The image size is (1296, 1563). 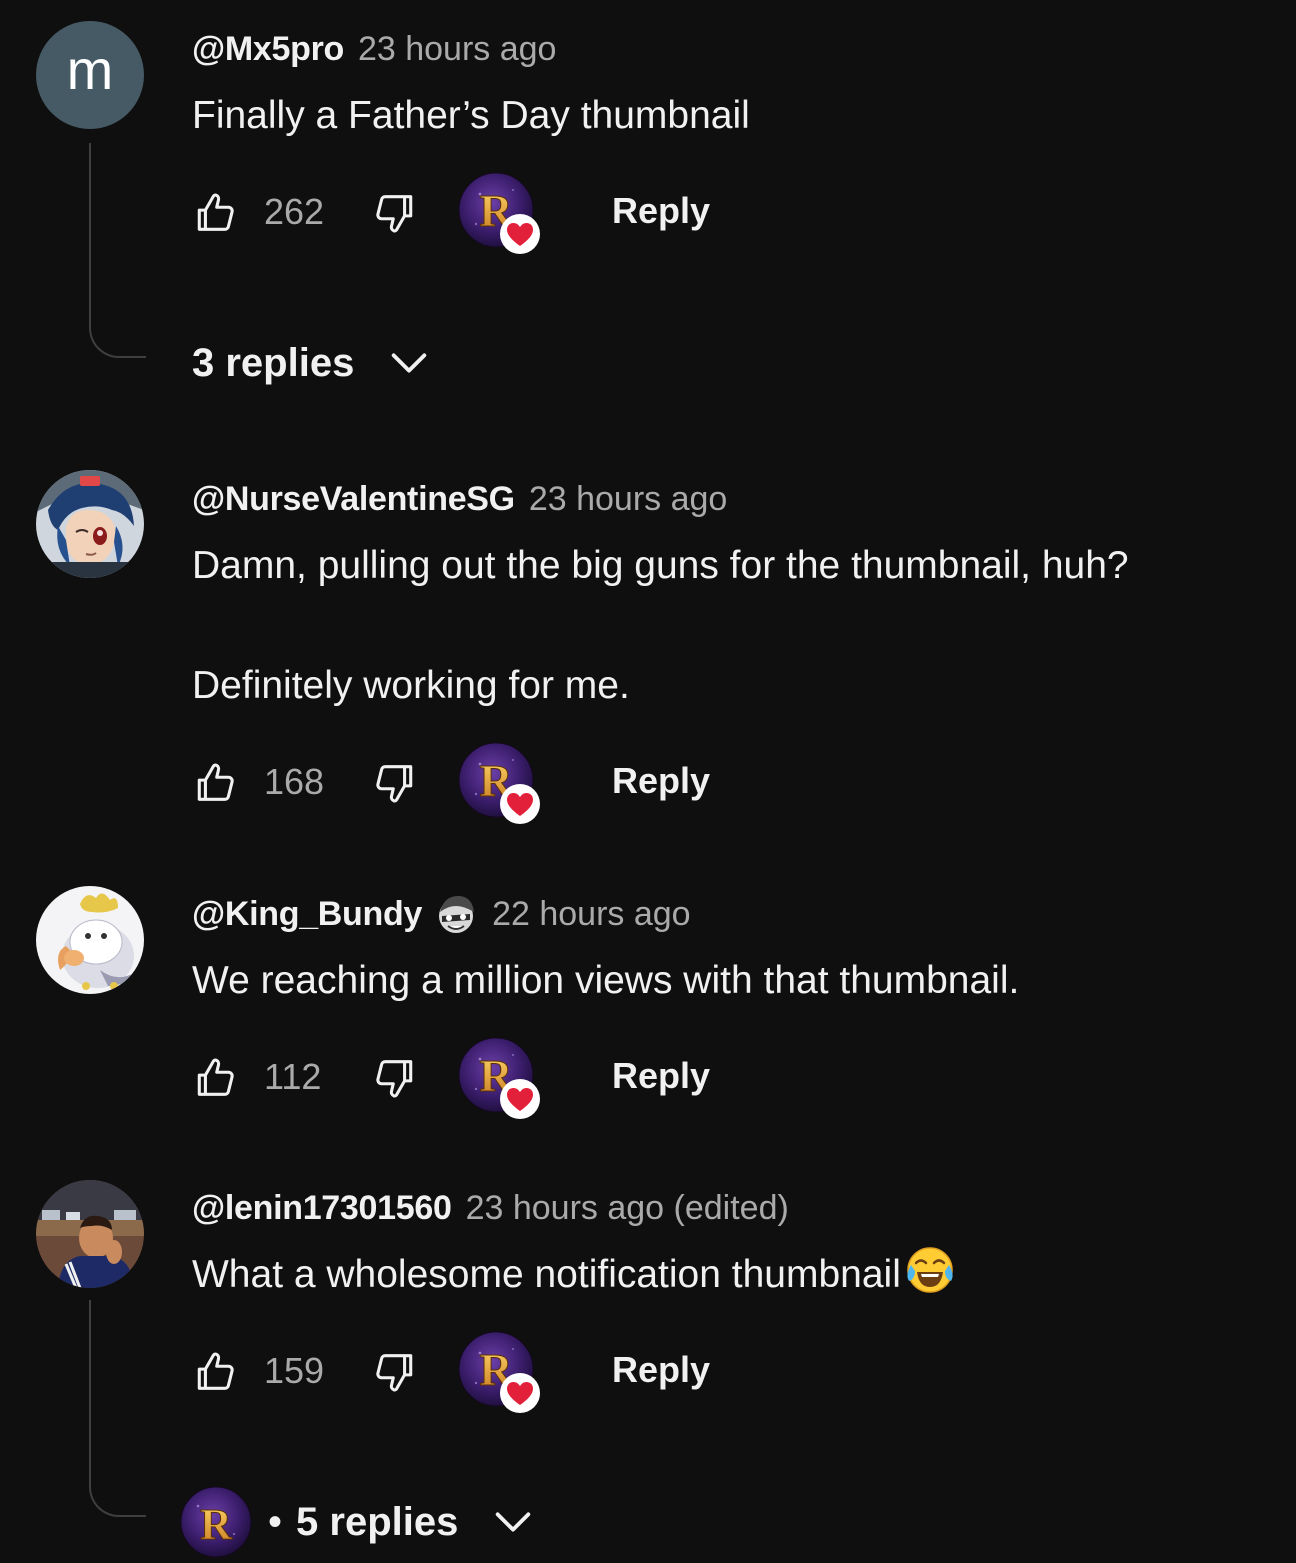 I want to click on avatar-king-bundy, so click(x=90, y=940).